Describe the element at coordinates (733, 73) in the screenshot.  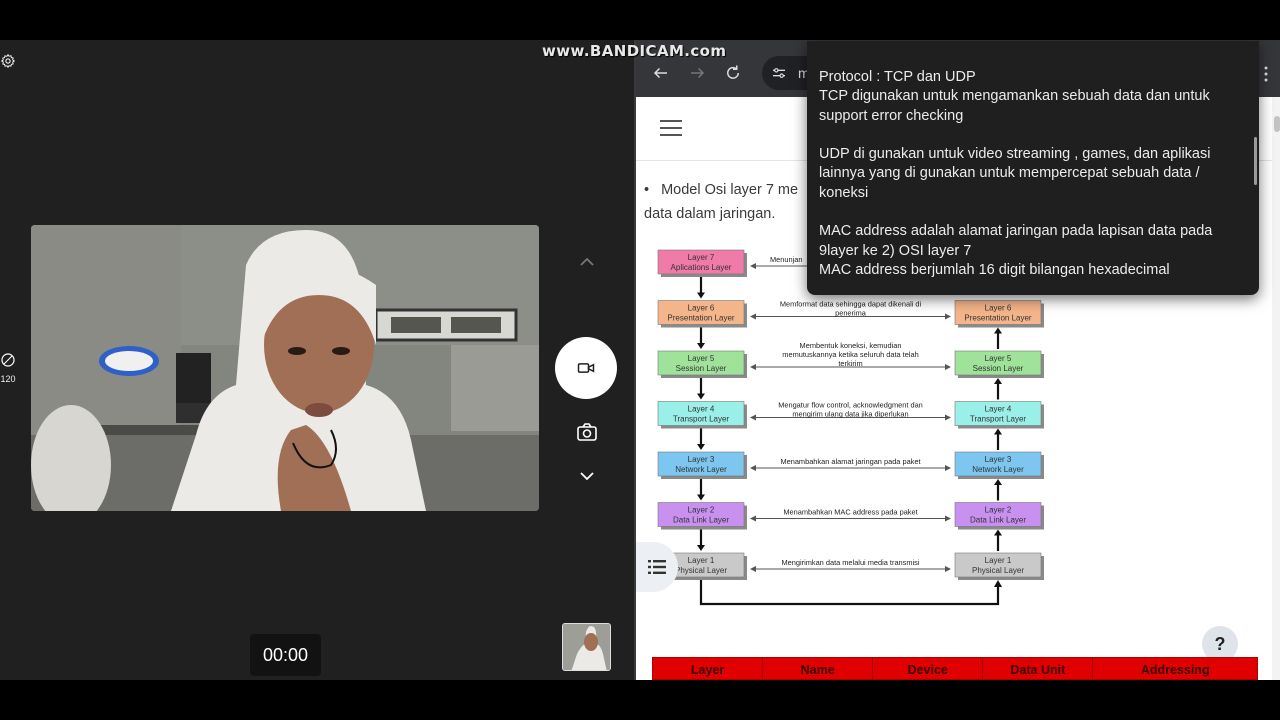
I see `reload-icon` at that location.